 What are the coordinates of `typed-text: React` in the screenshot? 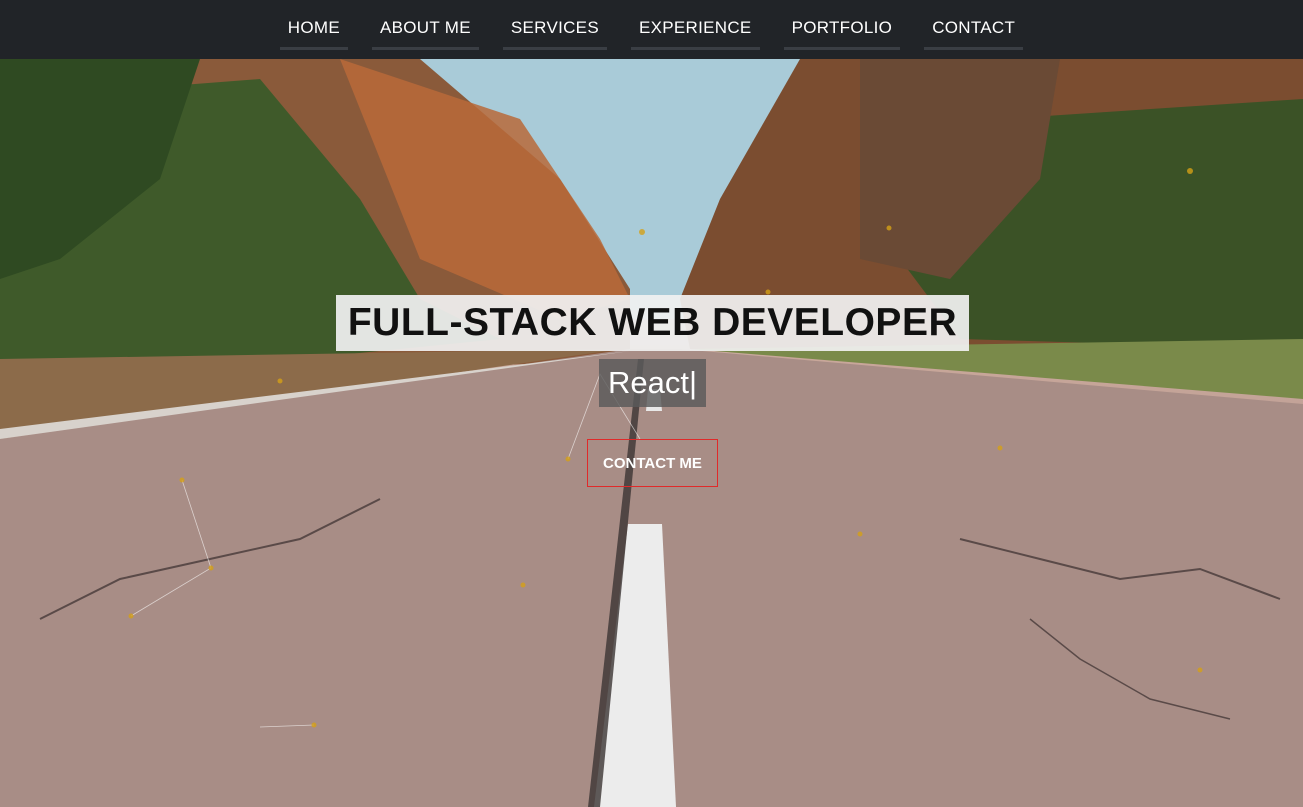 It's located at (648, 382).